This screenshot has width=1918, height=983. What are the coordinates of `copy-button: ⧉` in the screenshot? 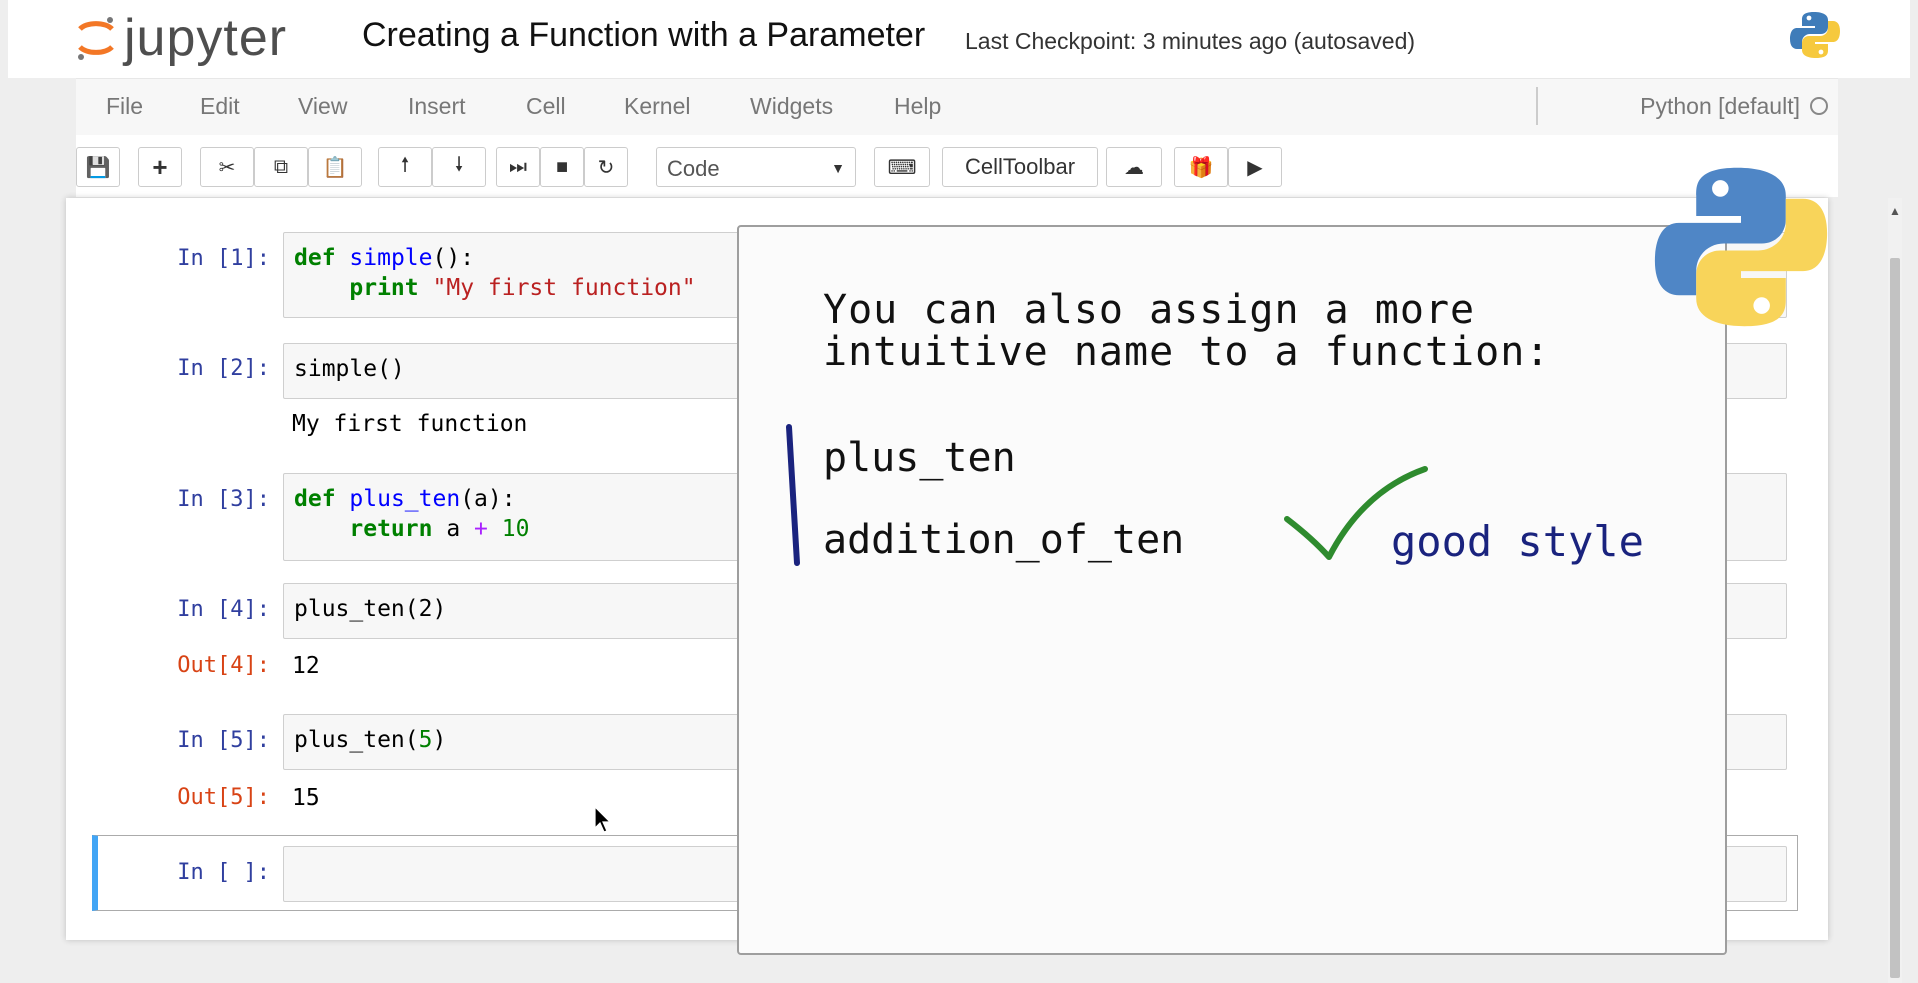 It's located at (281, 167).